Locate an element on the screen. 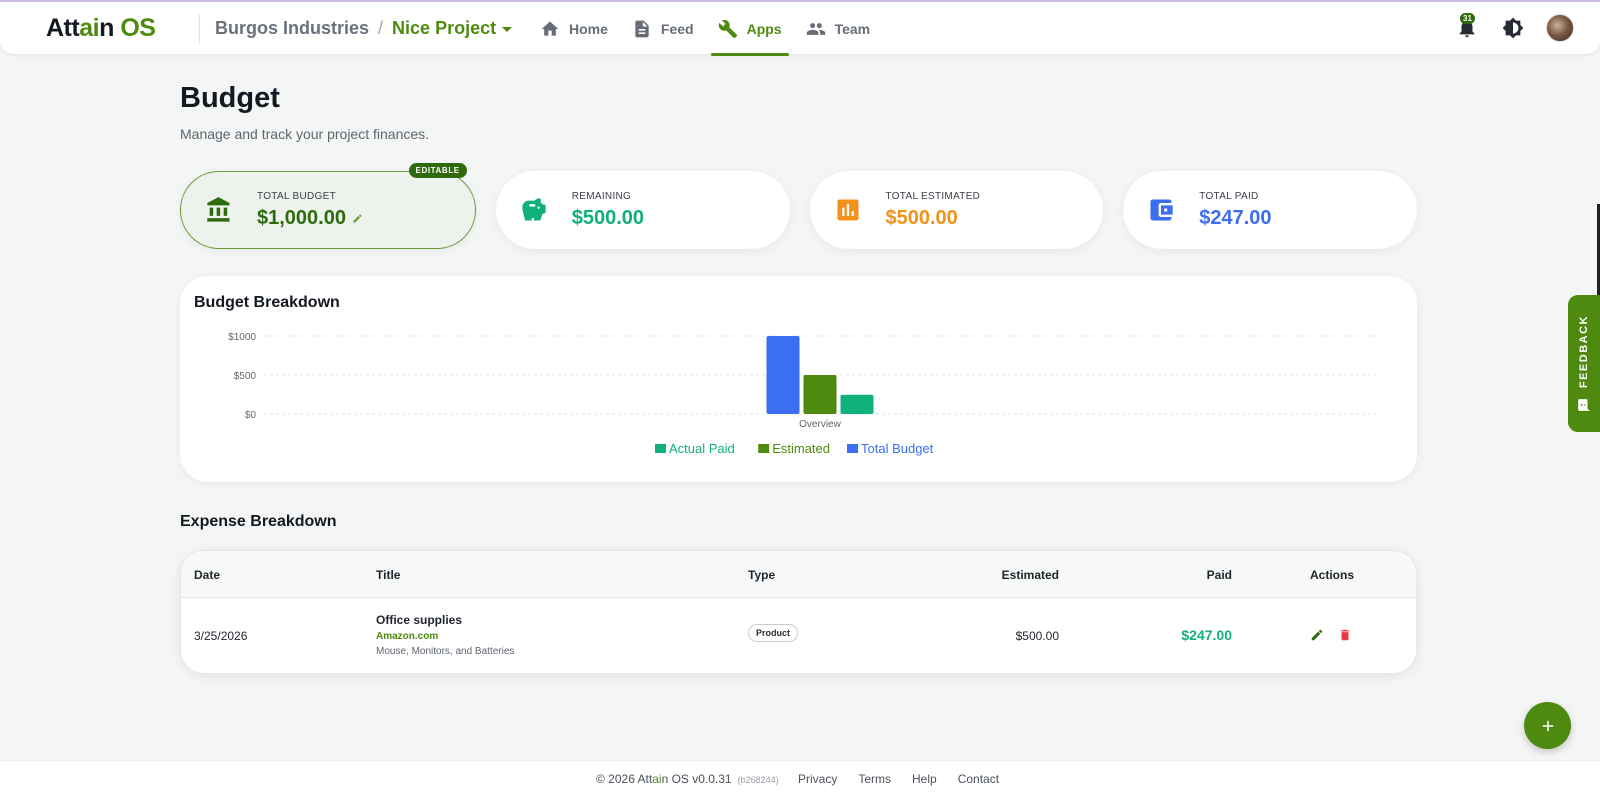 Image resolution: width=1600 pixels, height=808 pixels. nav-feed: Feed is located at coordinates (663, 28).